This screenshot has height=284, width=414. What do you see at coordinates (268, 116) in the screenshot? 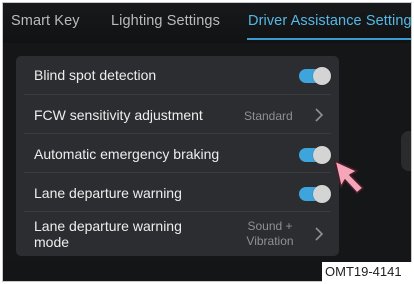
I see `setting-value: Standard` at bounding box center [268, 116].